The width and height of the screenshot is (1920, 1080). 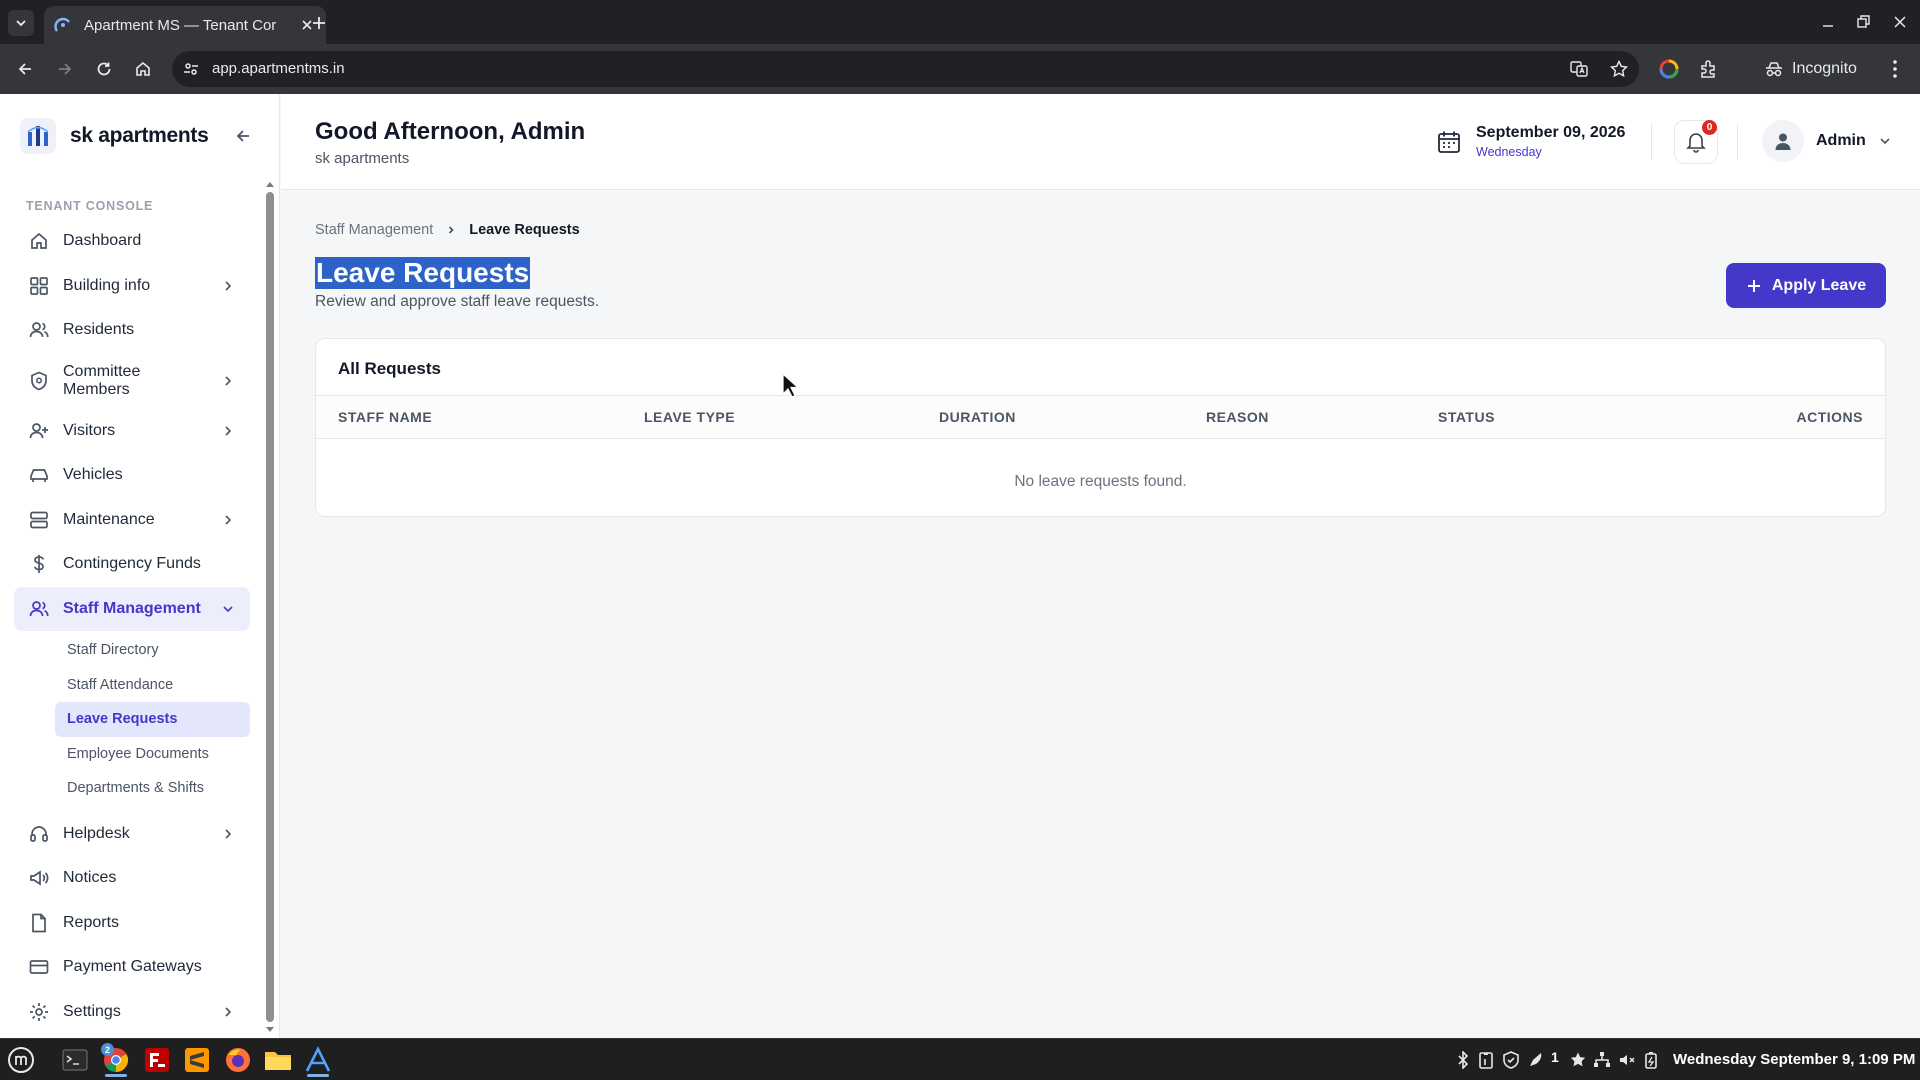 I want to click on sidebar-item-dashboard: Dashboard, so click(x=132, y=241).